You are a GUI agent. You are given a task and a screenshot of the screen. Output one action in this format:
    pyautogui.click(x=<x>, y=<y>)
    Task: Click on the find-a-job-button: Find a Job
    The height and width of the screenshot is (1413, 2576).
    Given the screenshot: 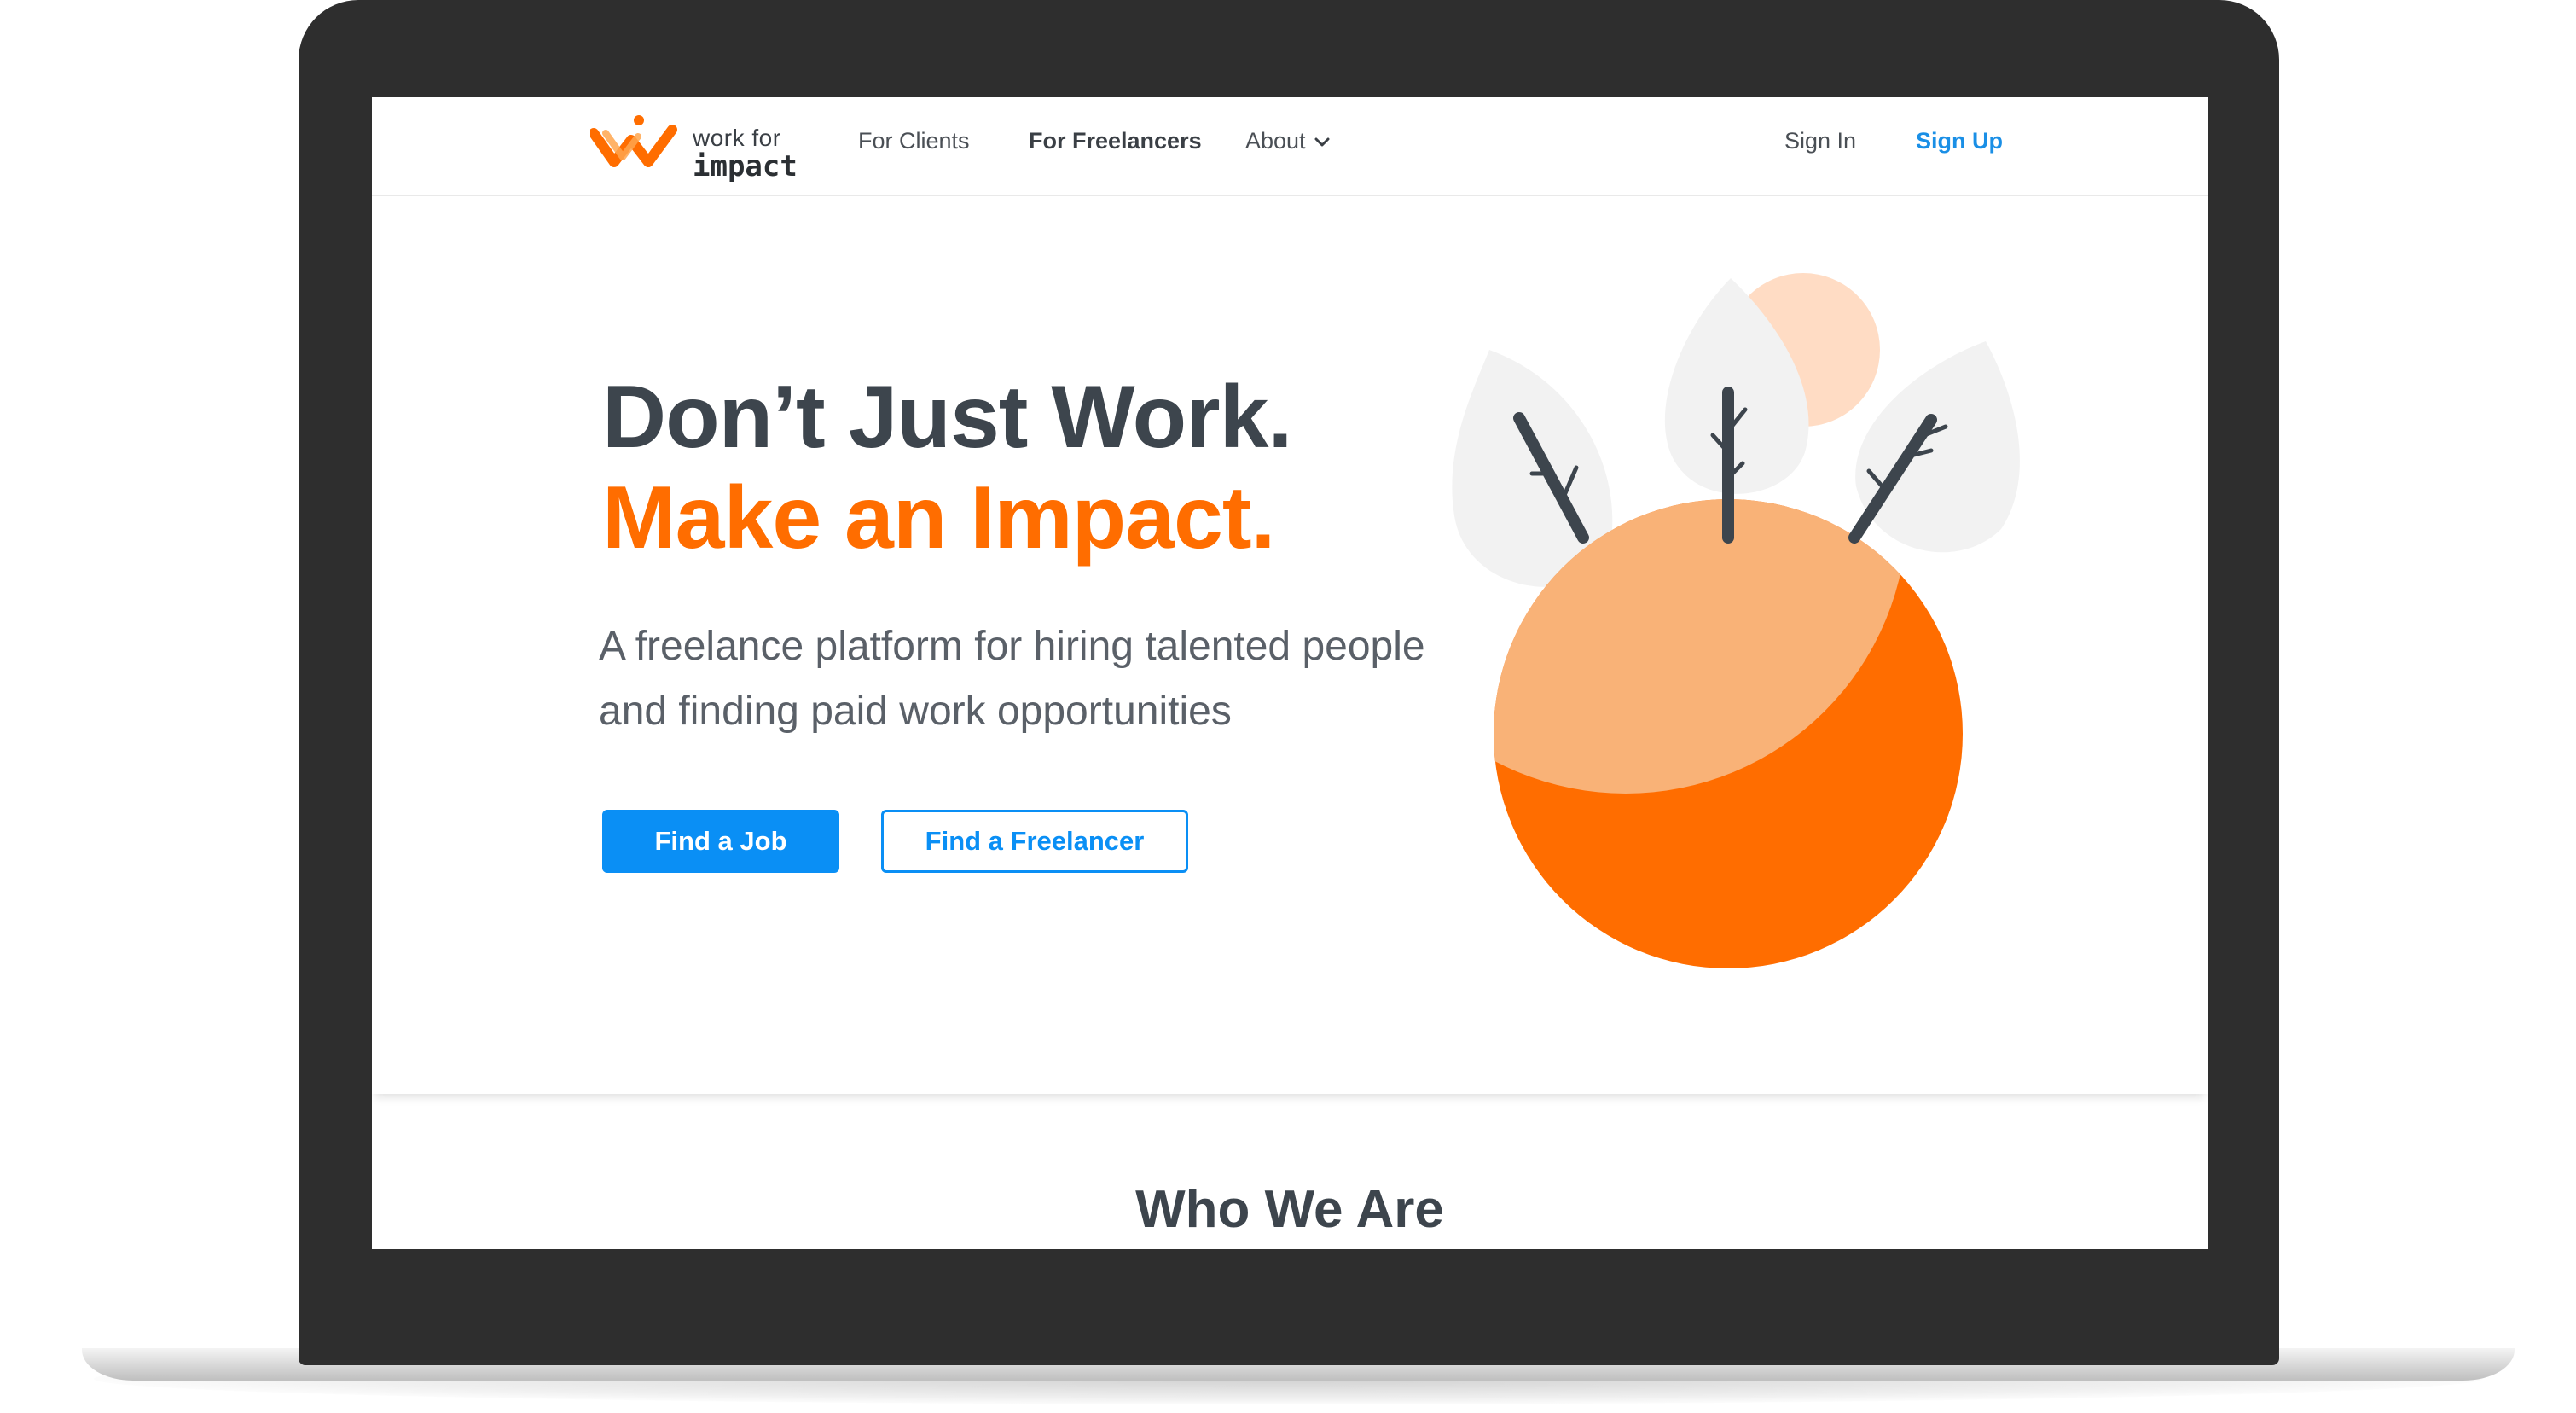 What is the action you would take?
    pyautogui.click(x=720, y=841)
    